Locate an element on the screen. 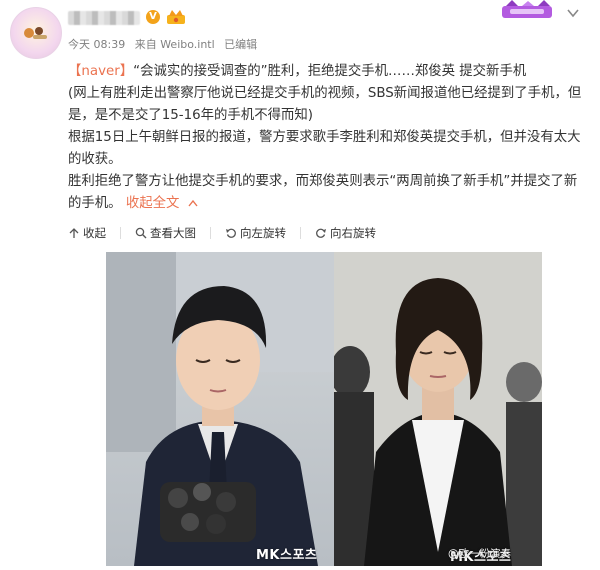  collapse-text-link: 收起全文 is located at coordinates (162, 203).